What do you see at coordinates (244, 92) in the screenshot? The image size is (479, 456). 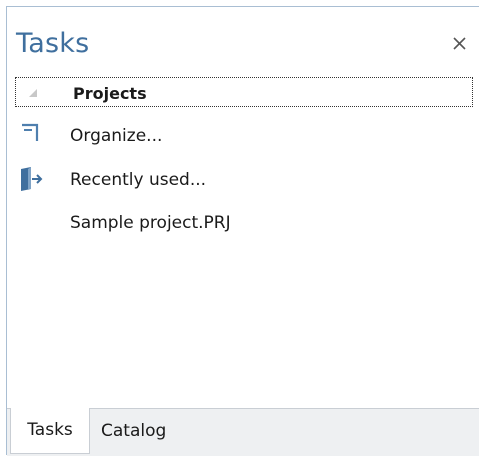 I see `projects-group-header: Projects` at bounding box center [244, 92].